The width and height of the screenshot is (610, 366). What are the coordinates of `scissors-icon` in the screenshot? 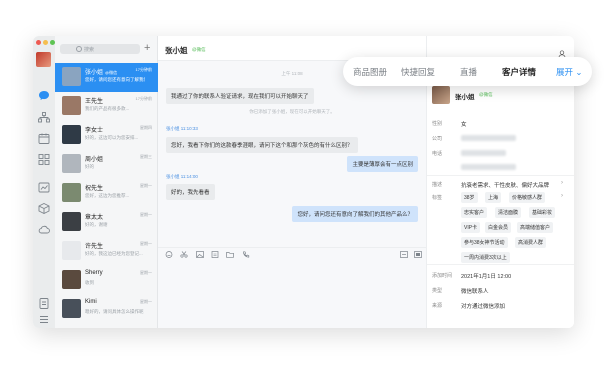 It's located at (184, 254).